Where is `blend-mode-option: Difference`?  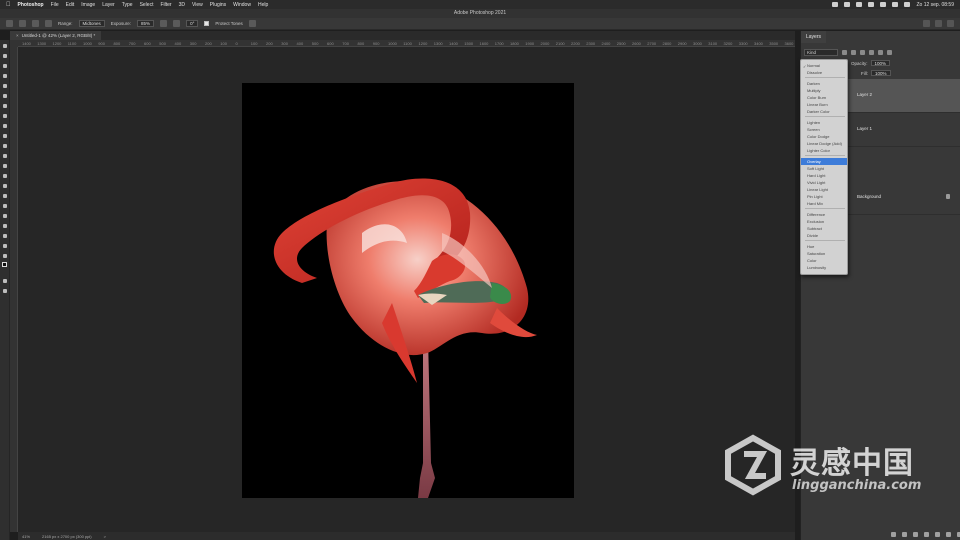
blend-mode-option: Difference is located at coordinates (816, 214).